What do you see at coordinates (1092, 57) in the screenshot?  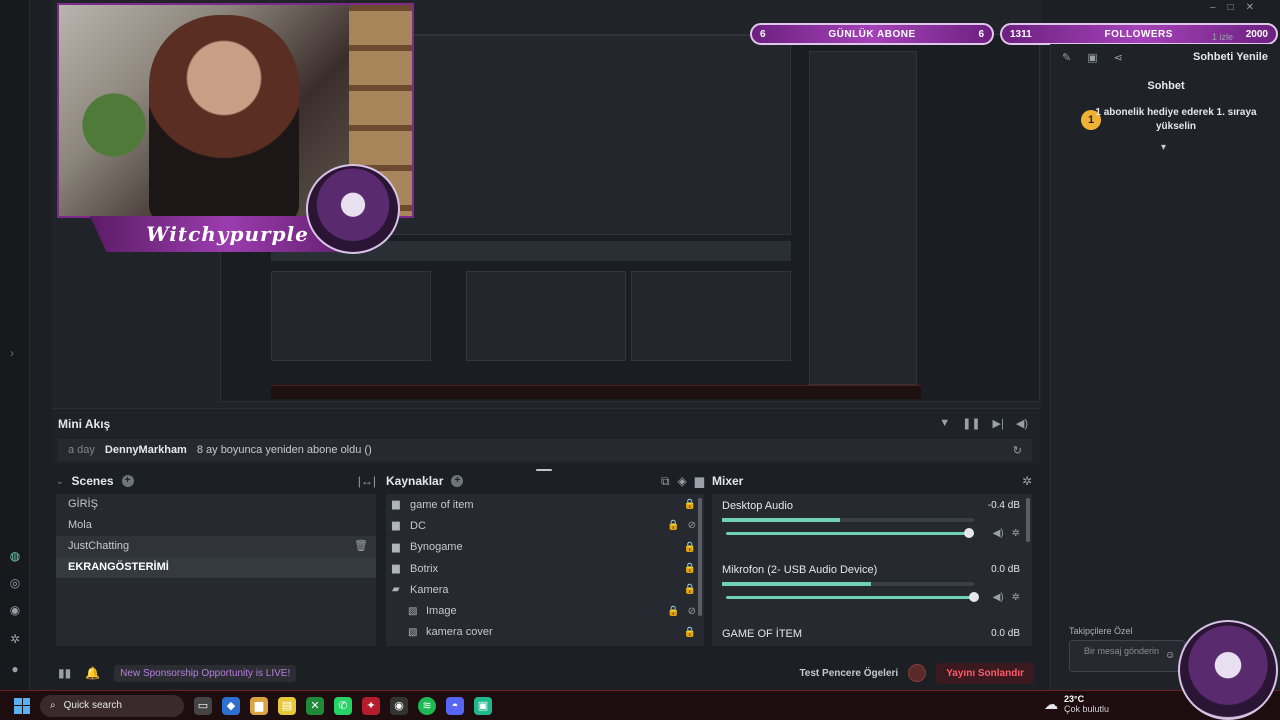 I see `popout-icon: ▣` at bounding box center [1092, 57].